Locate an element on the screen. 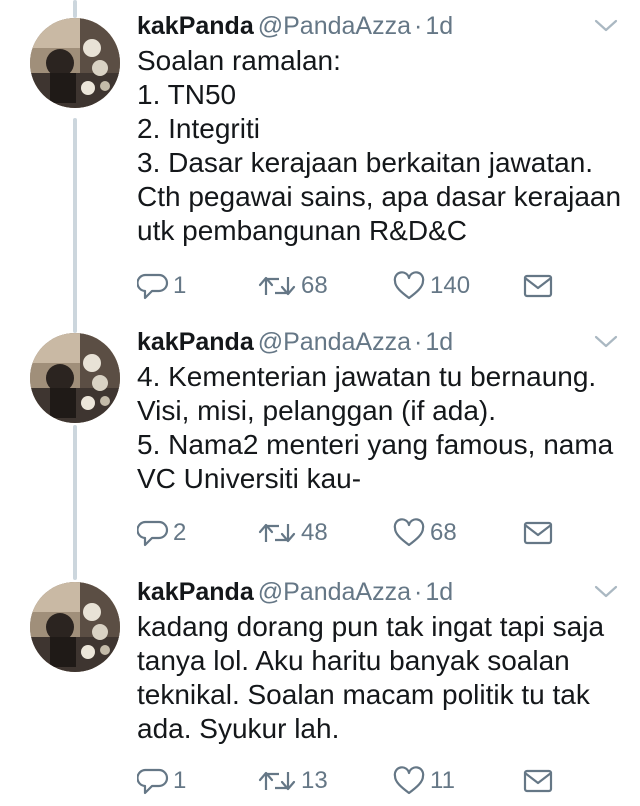 The image size is (640, 806). tweet-text-line: Cth pegawai sains, apa dasar kerajaan is located at coordinates (379, 196).